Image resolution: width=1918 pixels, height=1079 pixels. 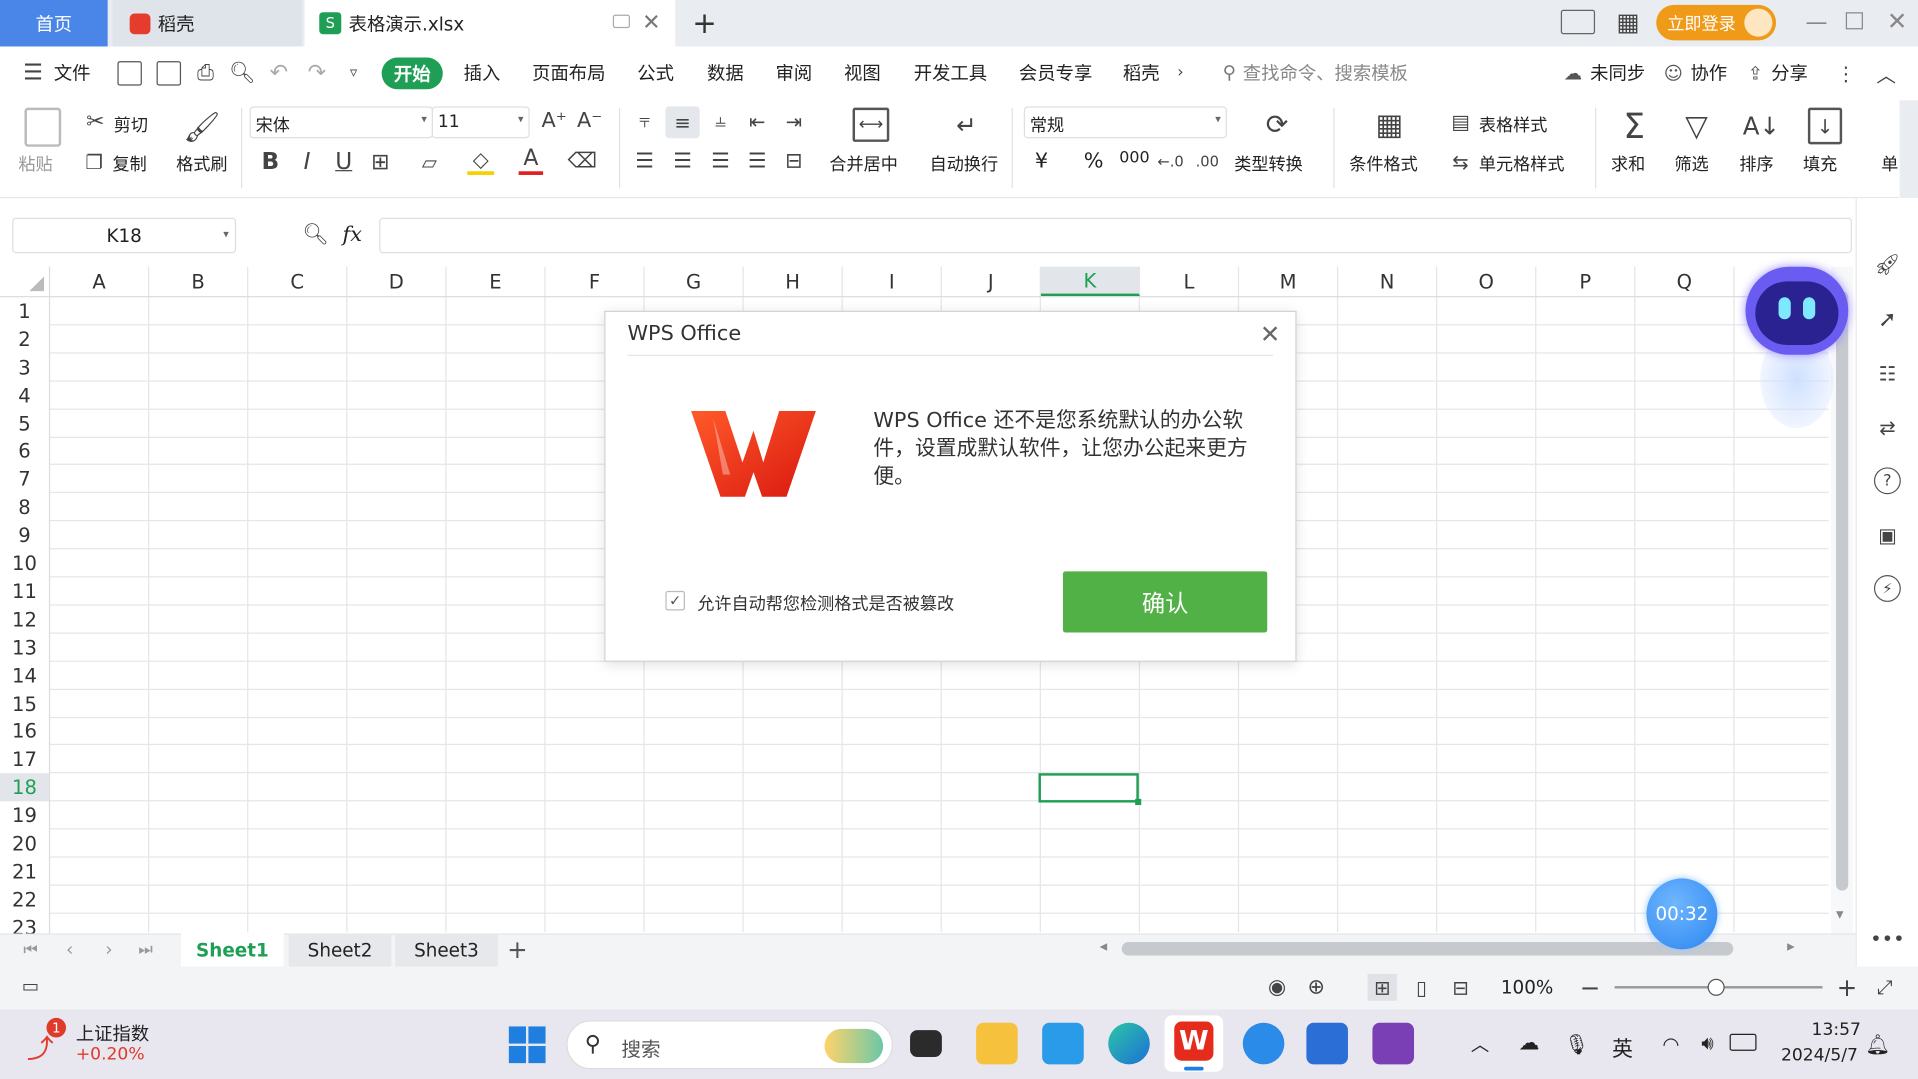 What do you see at coordinates (24, 451) in the screenshot?
I see `row-header-6: 6` at bounding box center [24, 451].